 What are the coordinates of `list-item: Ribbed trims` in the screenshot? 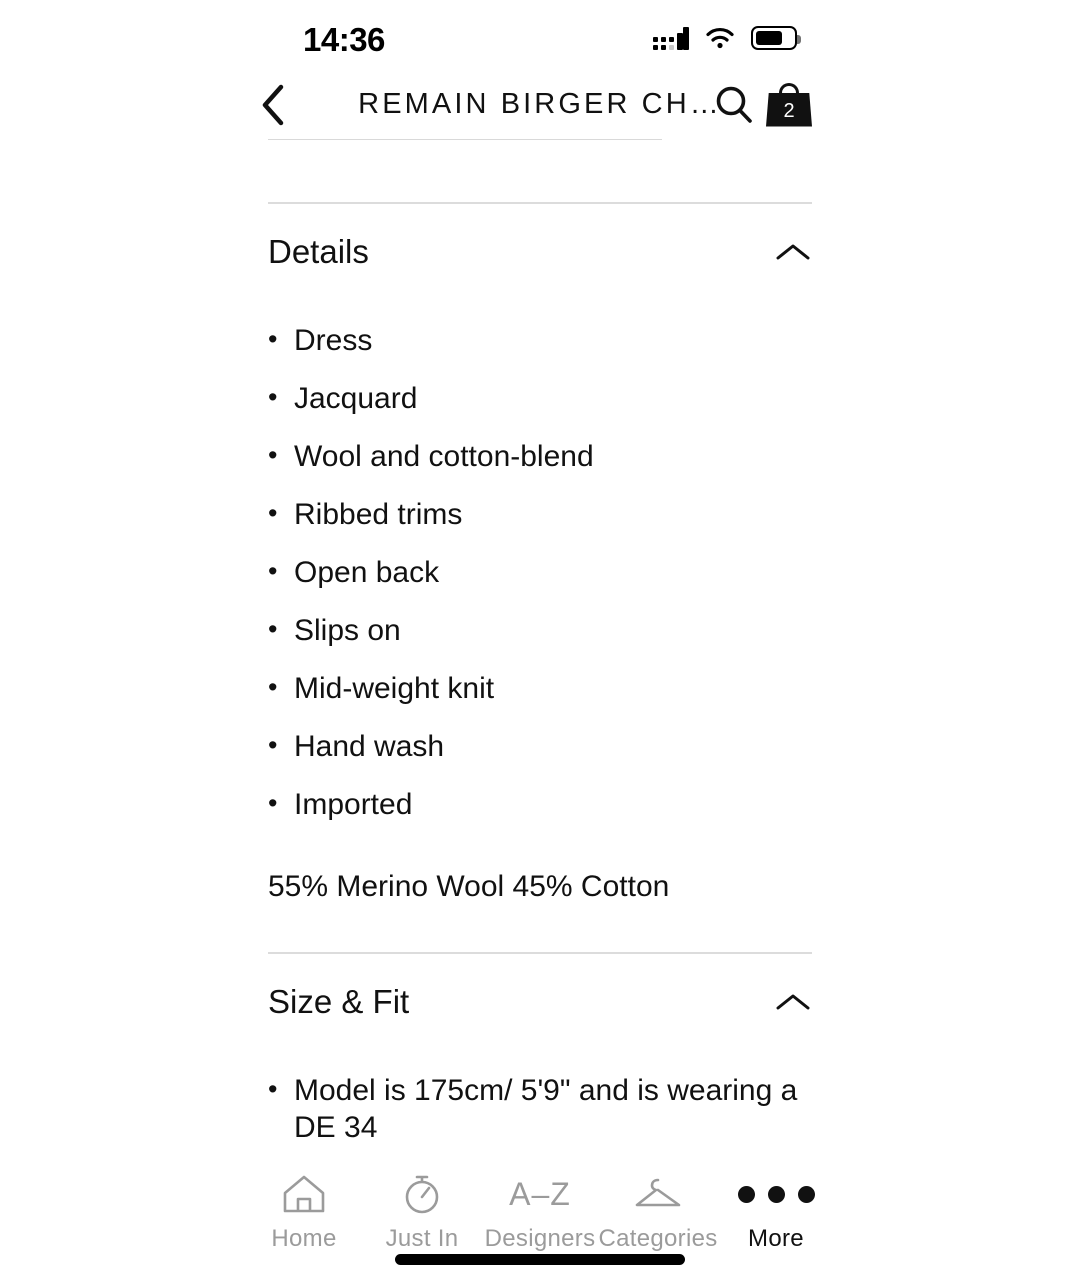 It's located at (540, 514).